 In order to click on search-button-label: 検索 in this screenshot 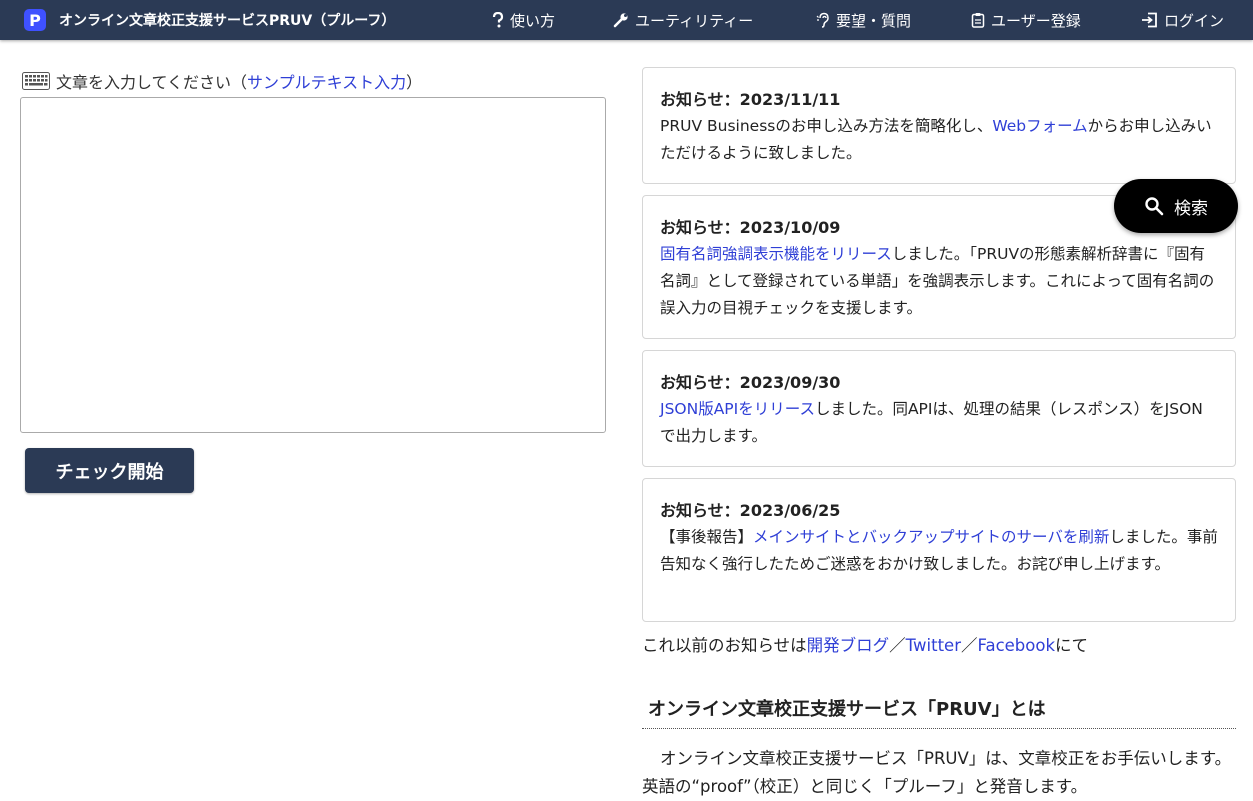, I will do `click(1191, 208)`.